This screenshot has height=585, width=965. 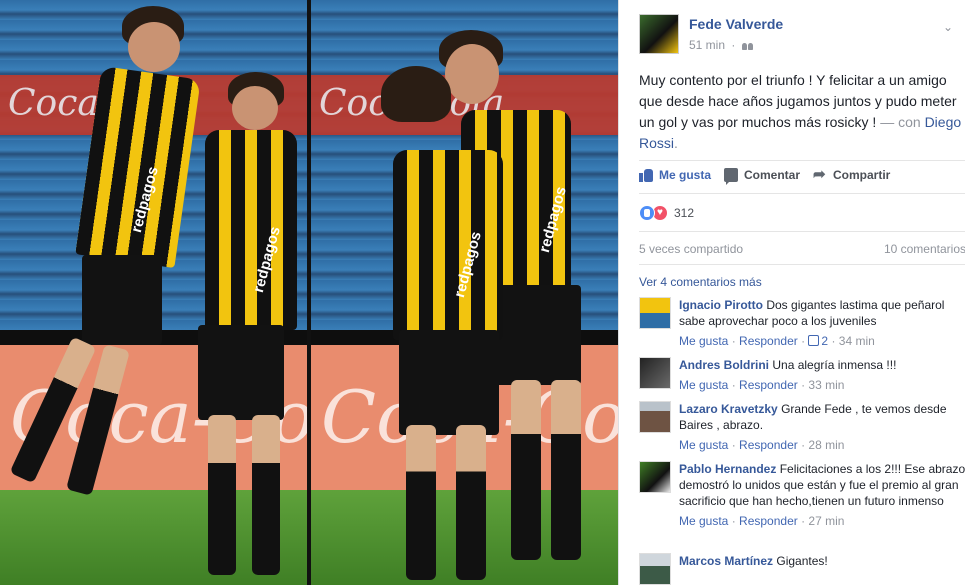 I want to click on comments-count: 10 comentarios, so click(x=924, y=249).